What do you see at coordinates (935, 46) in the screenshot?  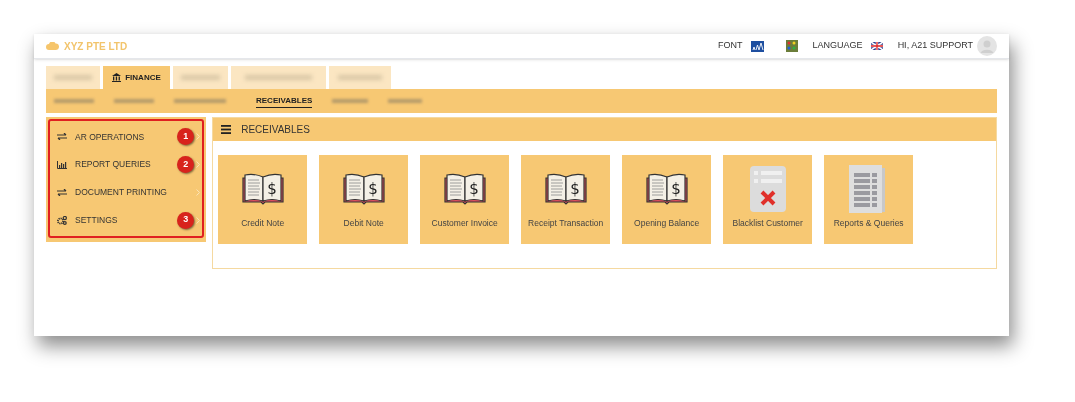 I see `user-greeting: HI, A21 SUPPORT` at bounding box center [935, 46].